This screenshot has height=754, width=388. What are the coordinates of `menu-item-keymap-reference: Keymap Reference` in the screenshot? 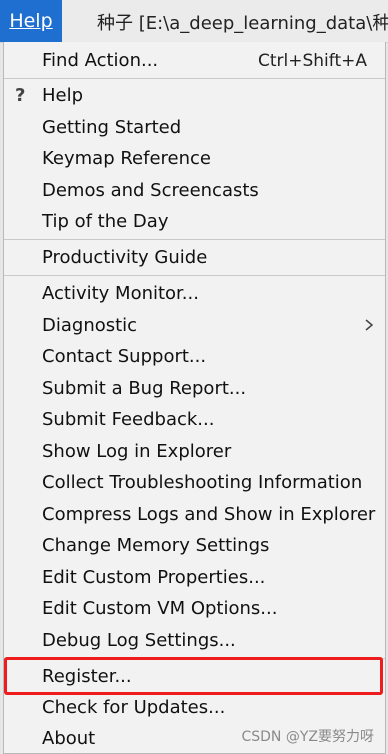 It's located at (194, 158).